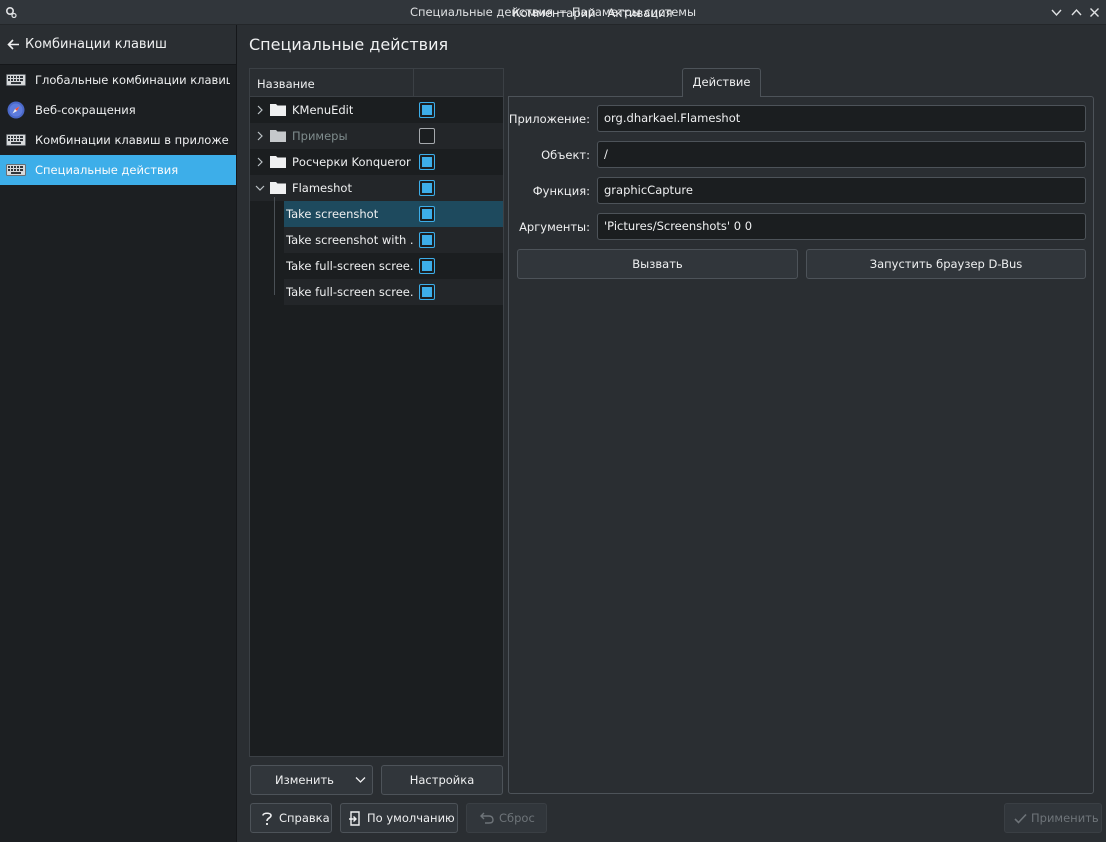 This screenshot has width=1106, height=842. What do you see at coordinates (323, 110) in the screenshot?
I see `tree-row-label: KMenuEdit` at bounding box center [323, 110].